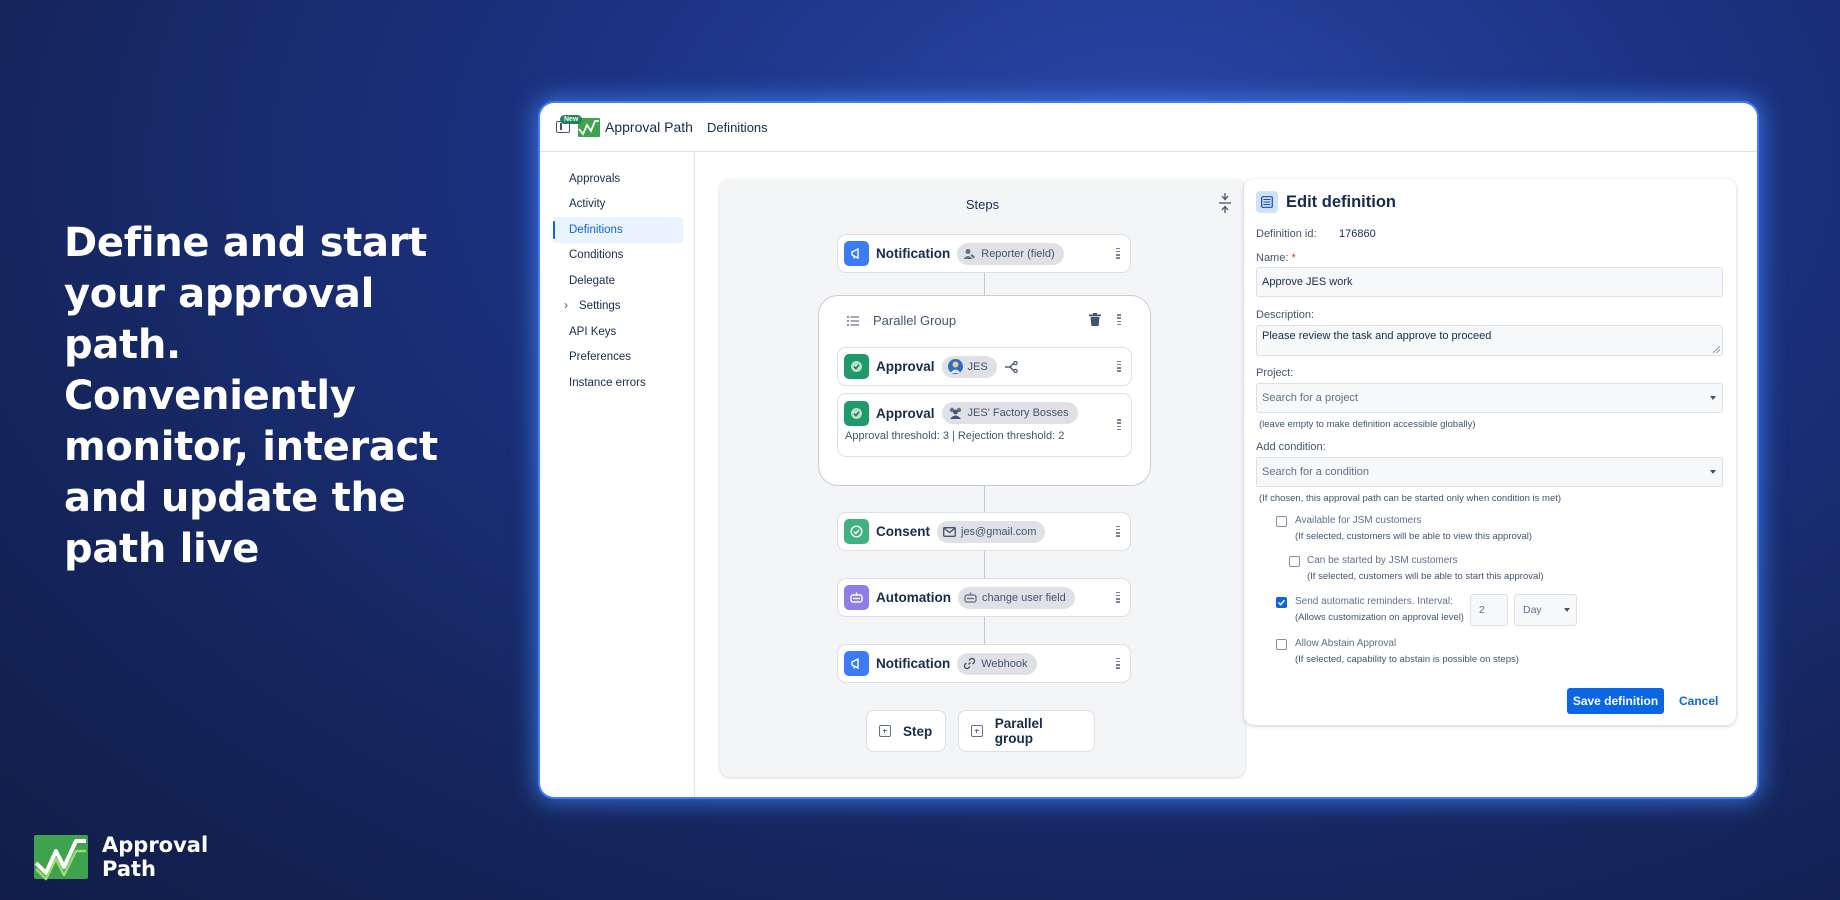  I want to click on sidebar-item-delegate: Delegate, so click(618, 281).